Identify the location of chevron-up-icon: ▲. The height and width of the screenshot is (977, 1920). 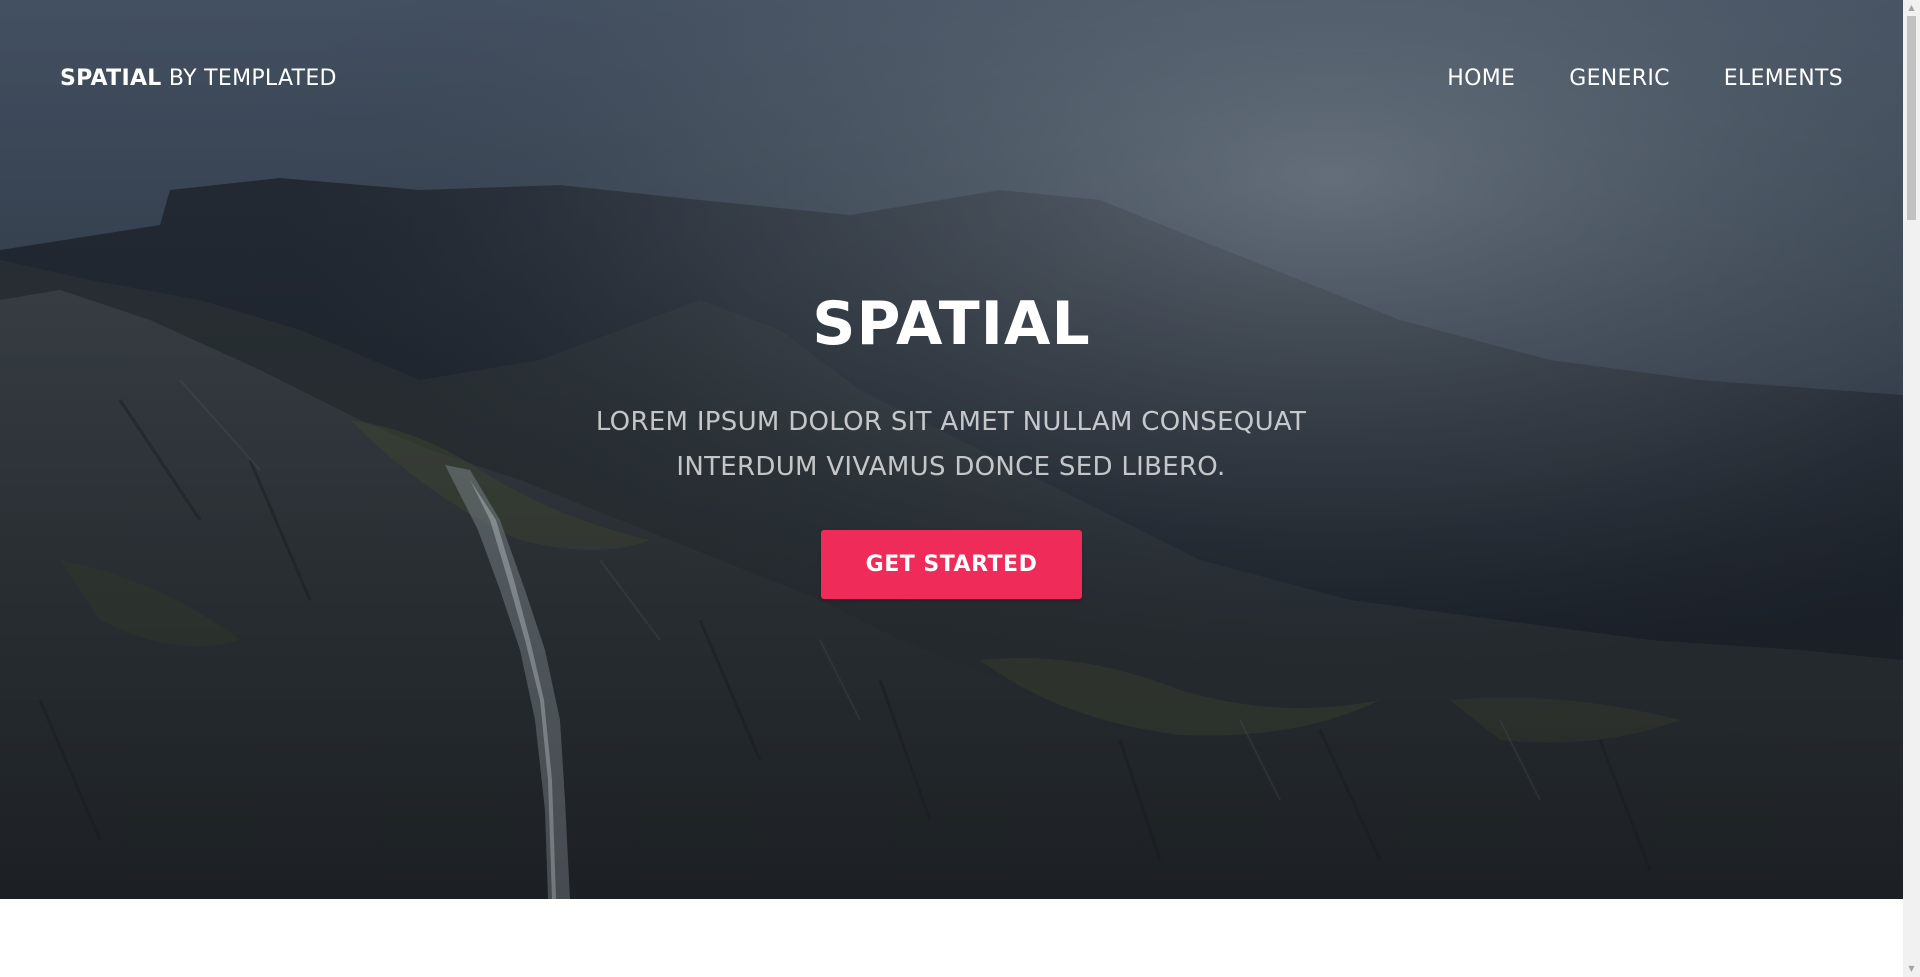
(1911, 8).